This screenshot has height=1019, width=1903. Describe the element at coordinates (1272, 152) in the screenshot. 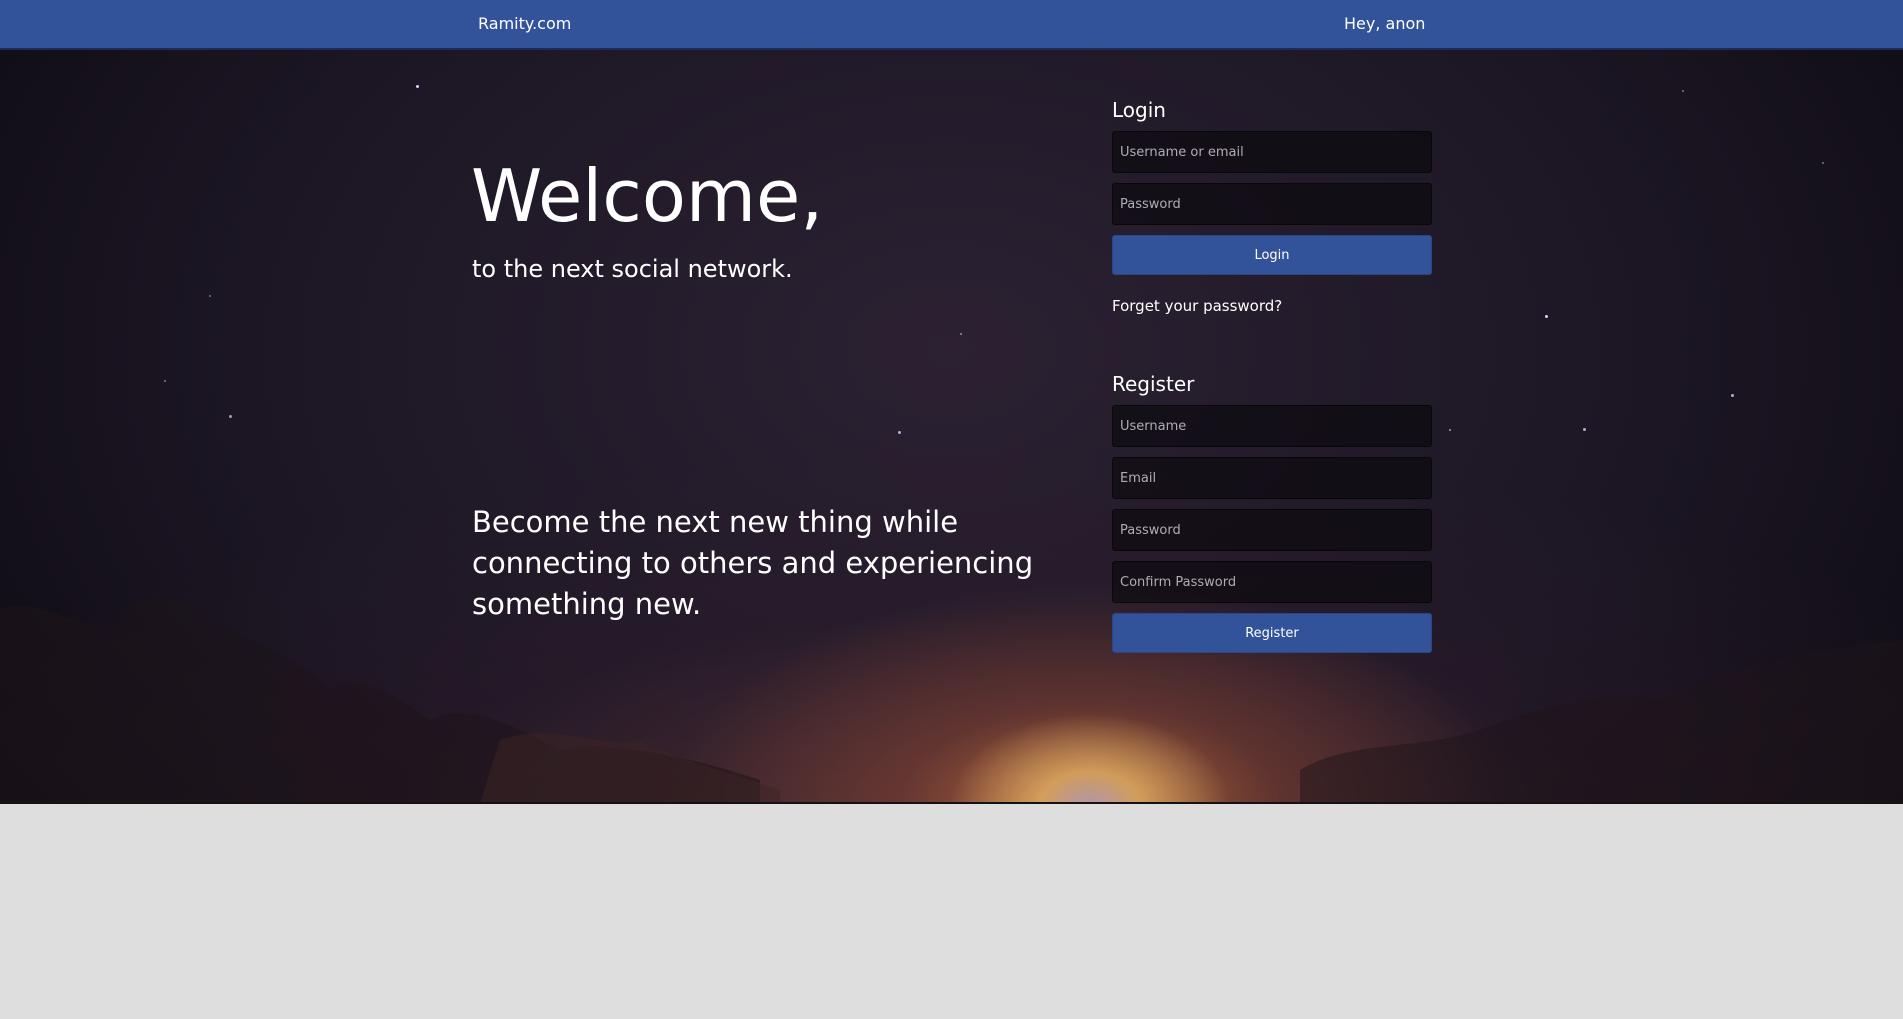

I see `login-username-input` at that location.